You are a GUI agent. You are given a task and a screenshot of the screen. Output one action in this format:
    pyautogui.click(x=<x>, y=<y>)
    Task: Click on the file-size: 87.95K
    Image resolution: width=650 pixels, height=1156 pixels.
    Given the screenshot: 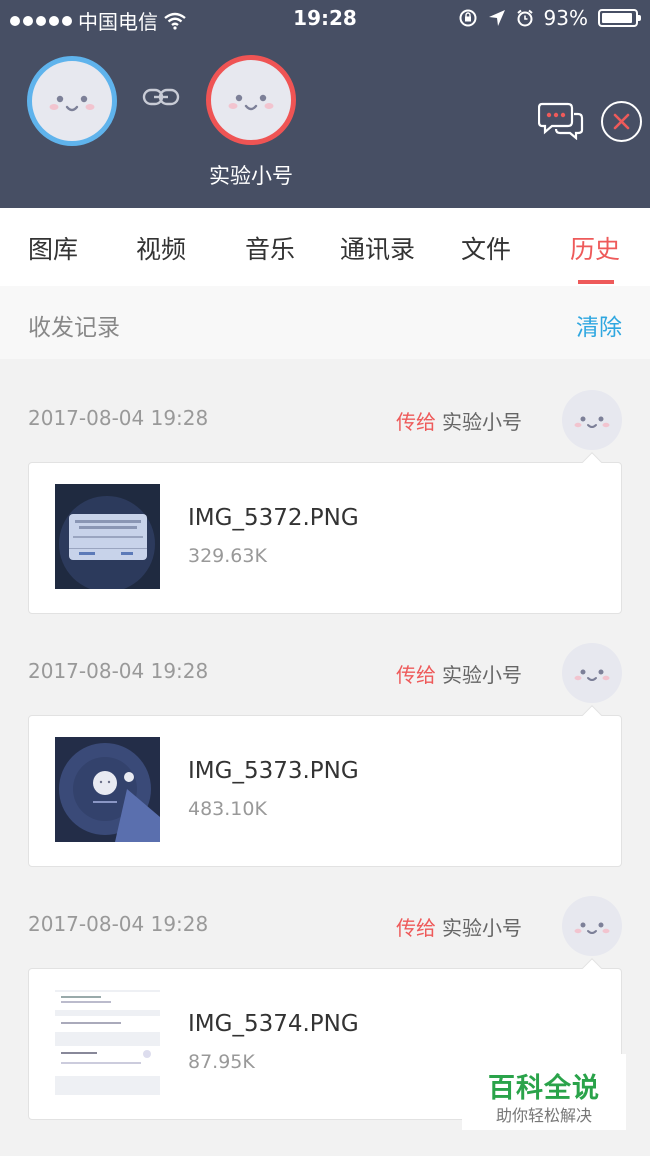 What is the action you would take?
    pyautogui.click(x=221, y=1062)
    